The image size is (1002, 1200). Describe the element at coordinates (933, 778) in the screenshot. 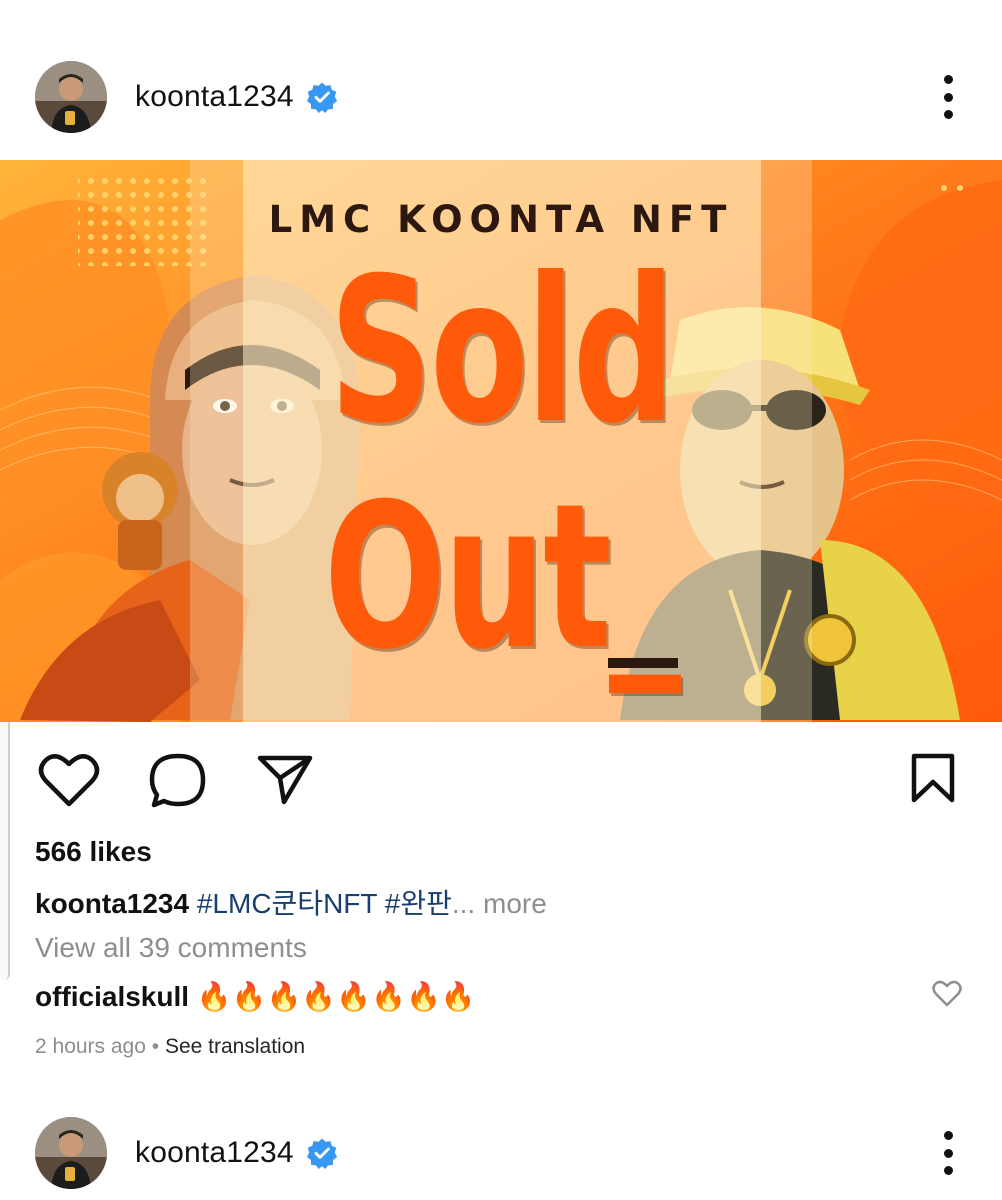

I see `save-bookmark-icon` at that location.